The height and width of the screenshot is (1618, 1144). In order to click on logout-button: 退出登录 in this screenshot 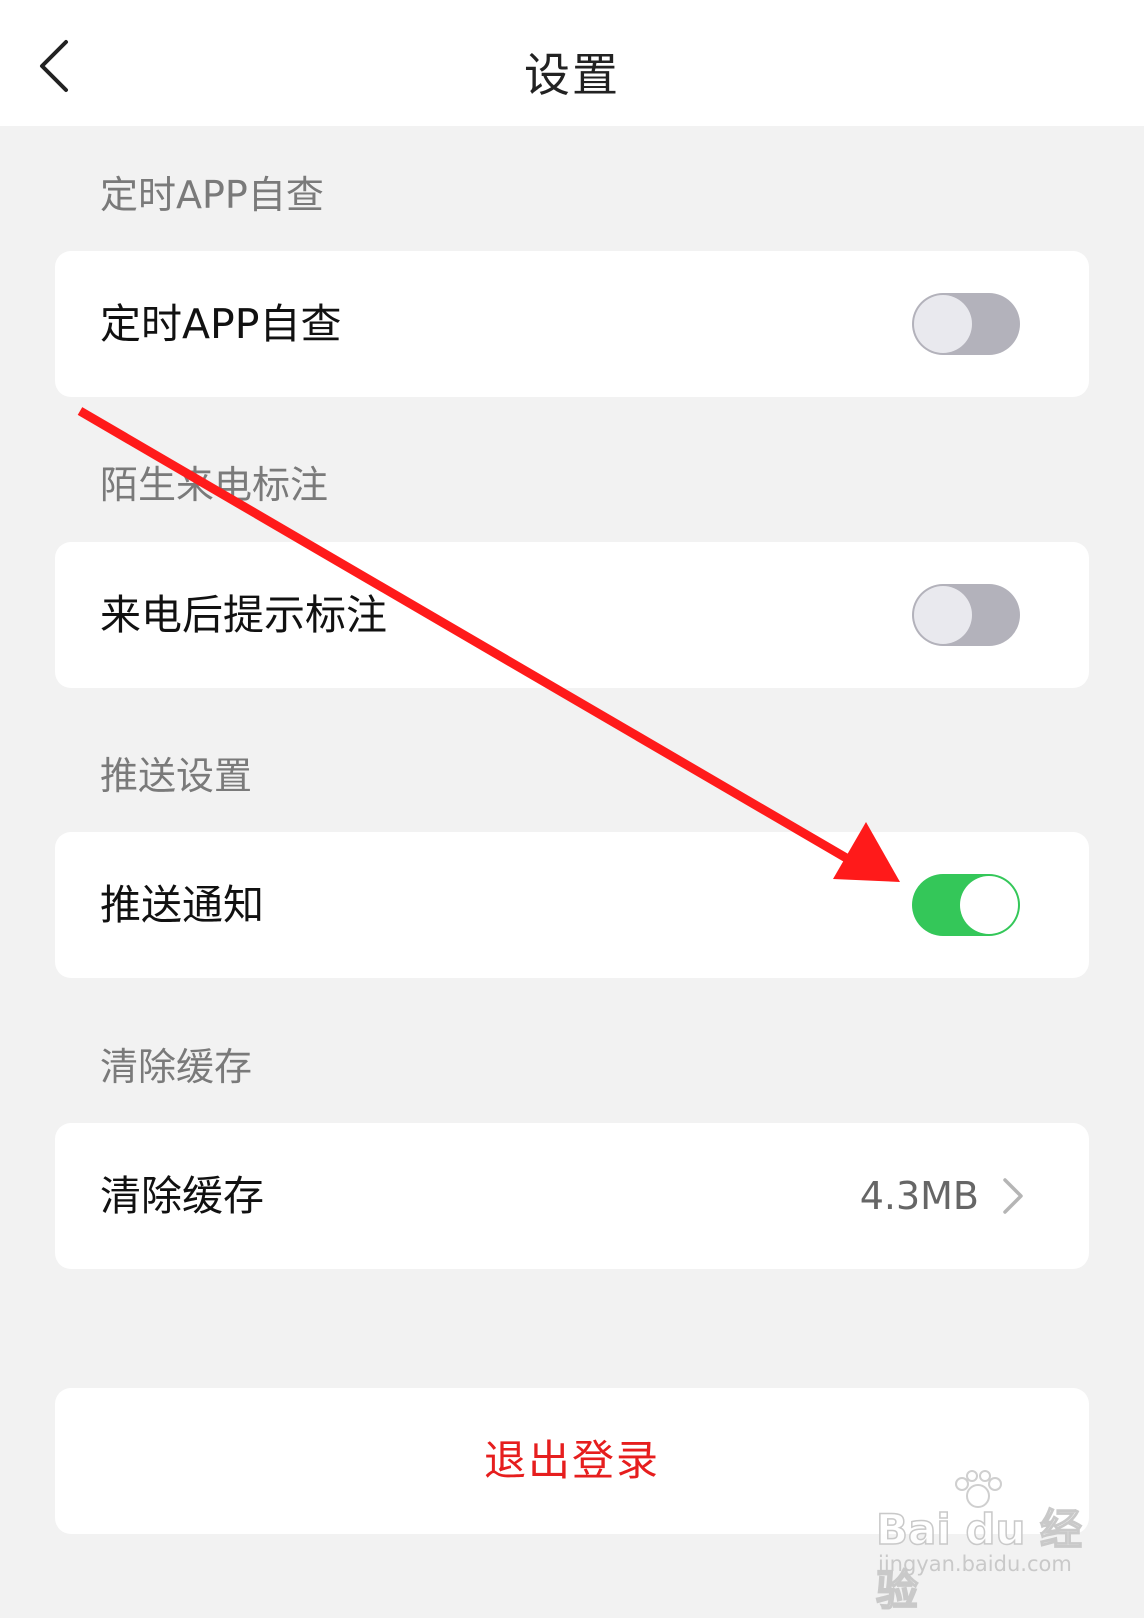, I will do `click(572, 1461)`.